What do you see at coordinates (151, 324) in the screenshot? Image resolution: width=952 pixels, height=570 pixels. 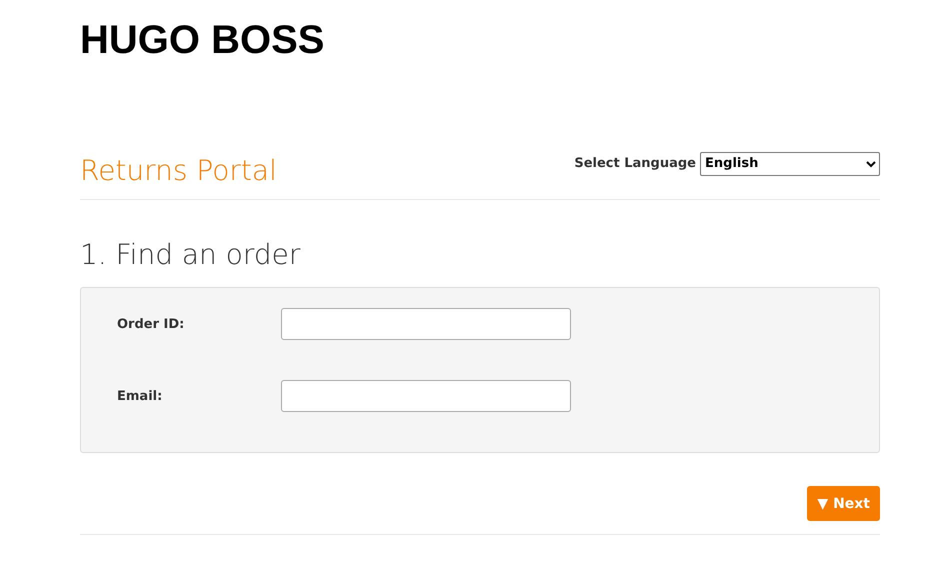 I see `field-label: Order ID:` at bounding box center [151, 324].